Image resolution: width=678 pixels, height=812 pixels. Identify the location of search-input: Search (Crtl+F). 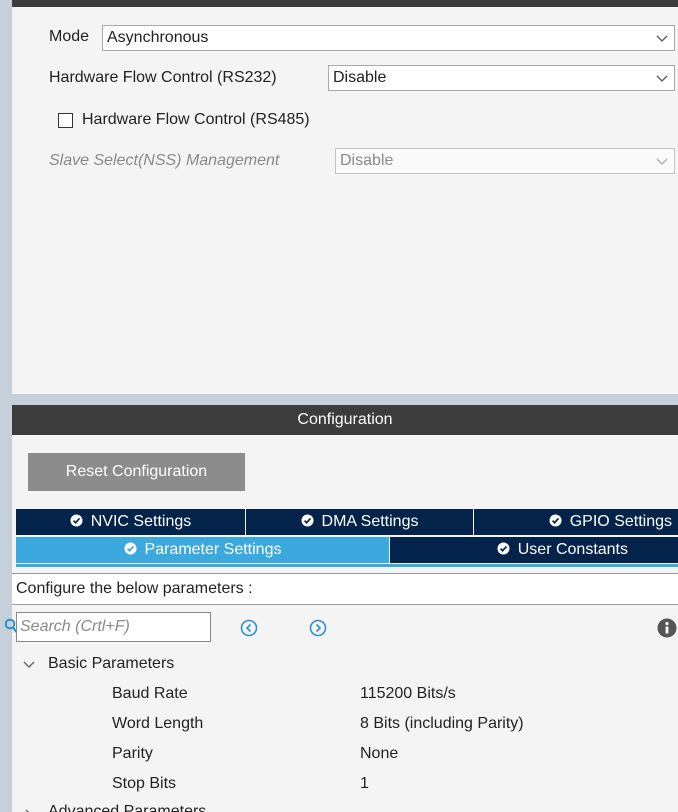
(113, 627).